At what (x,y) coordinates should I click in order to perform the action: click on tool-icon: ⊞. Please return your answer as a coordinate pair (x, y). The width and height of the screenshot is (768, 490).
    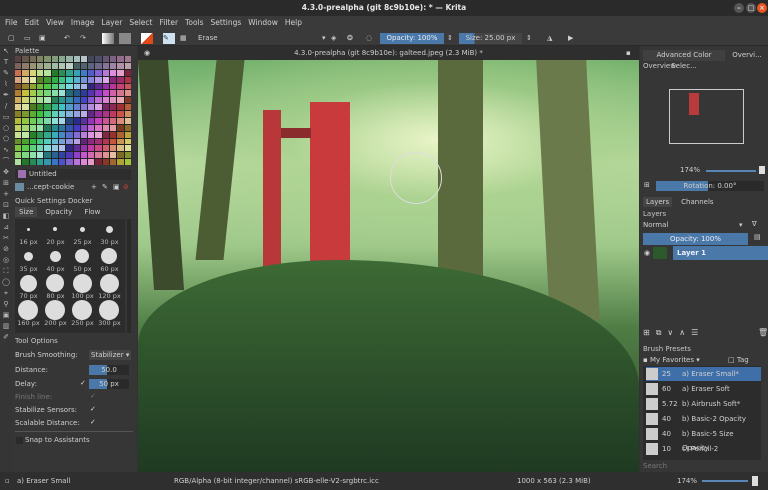
    Looking at the image, I should click on (6, 183).